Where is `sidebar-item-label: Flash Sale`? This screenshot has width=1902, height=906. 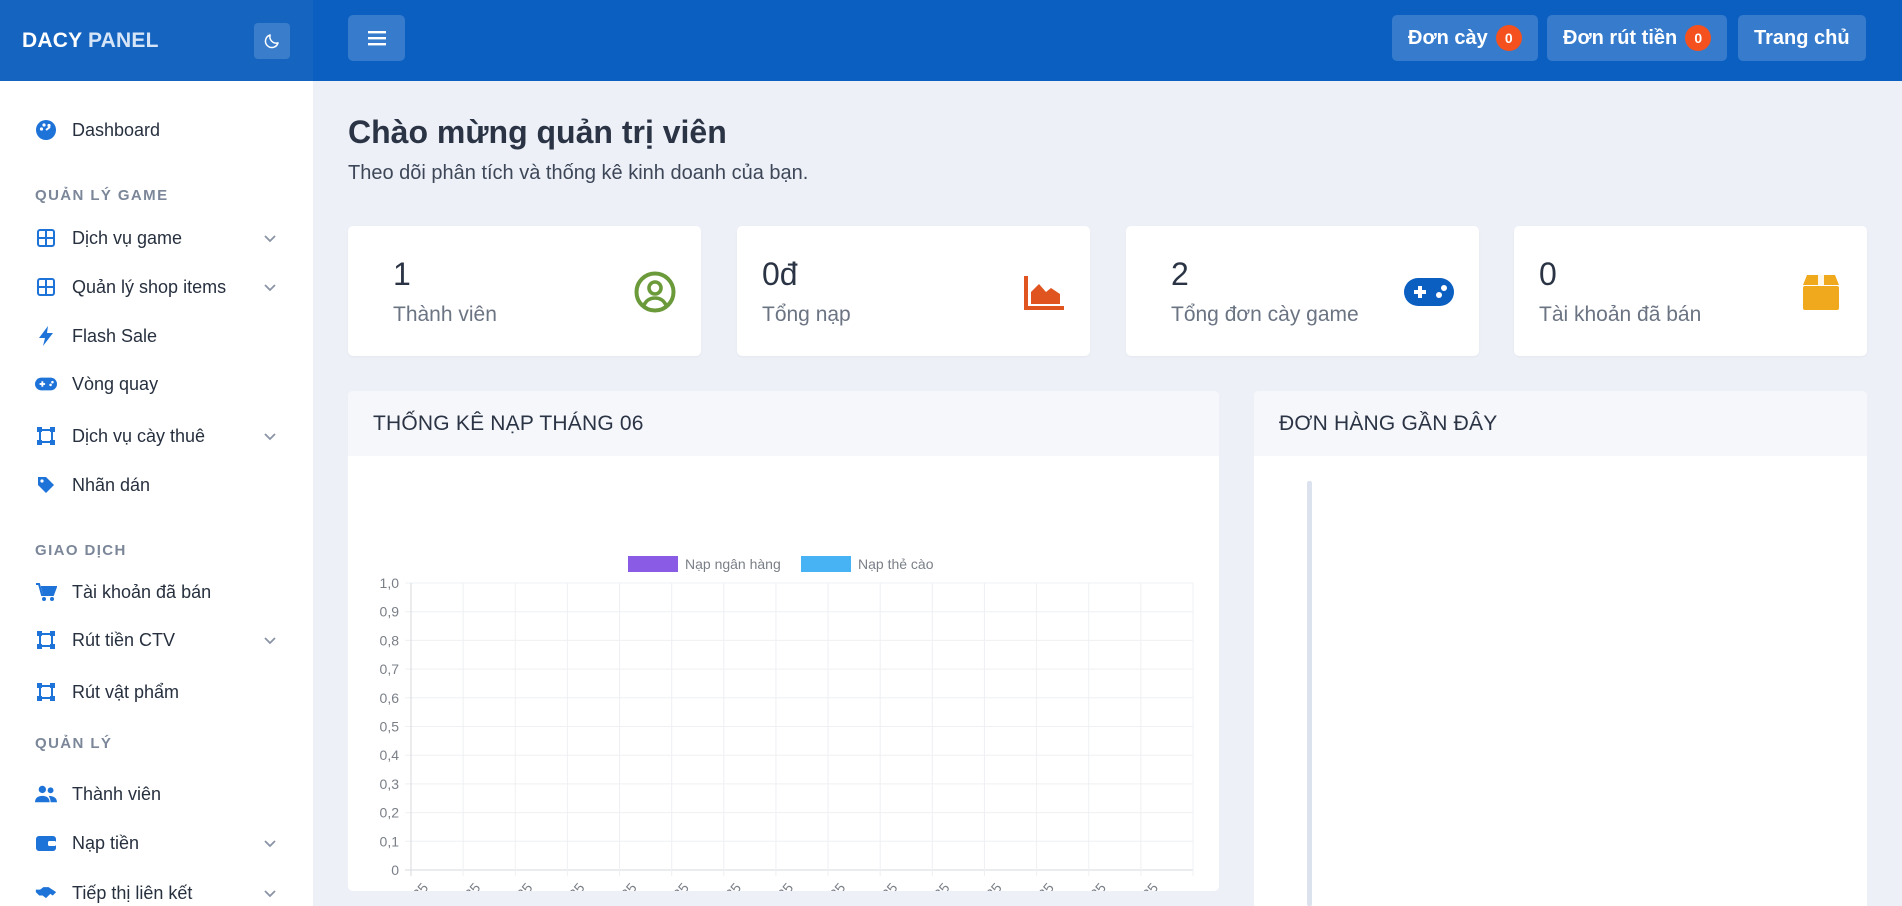
sidebar-item-label: Flash Sale is located at coordinates (115, 335).